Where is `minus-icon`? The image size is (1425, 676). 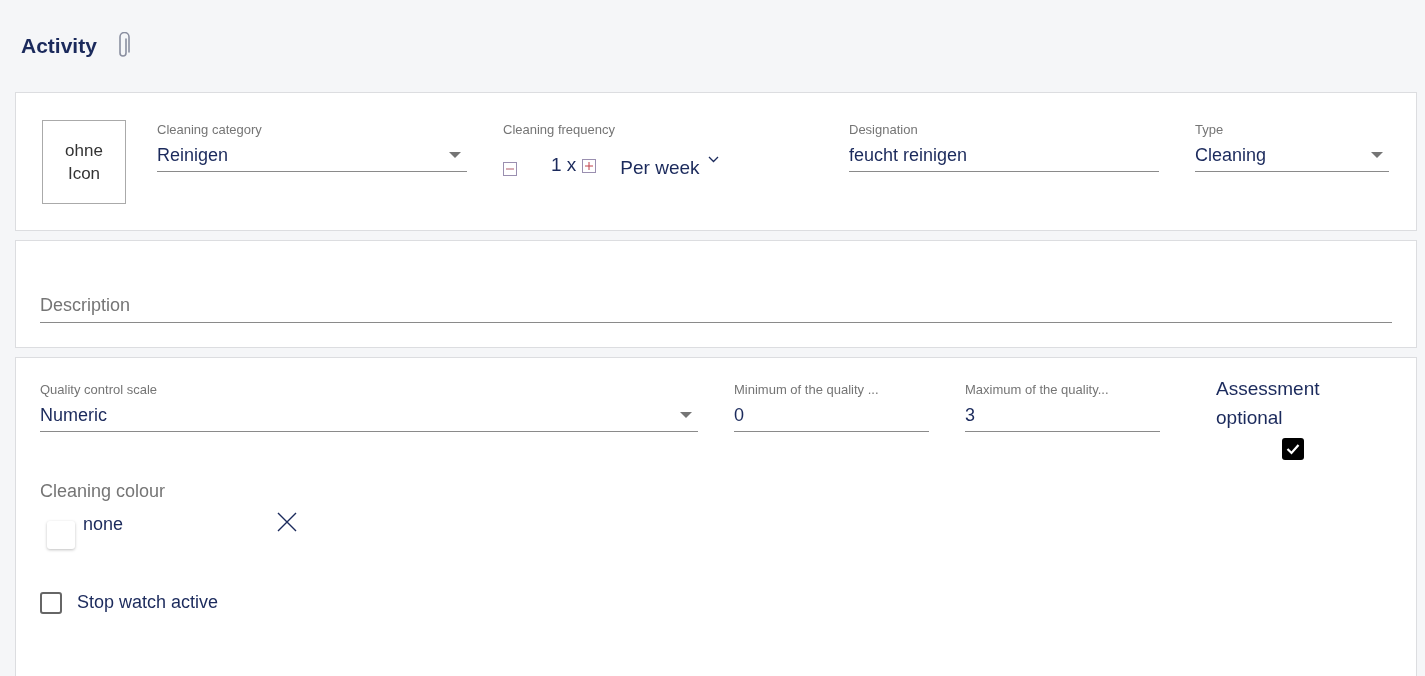
minus-icon is located at coordinates (510, 168).